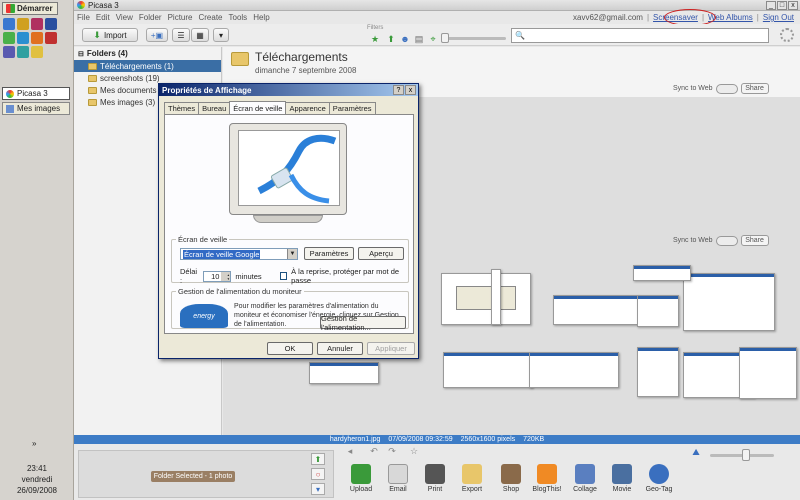 This screenshot has width=800, height=500. What do you see at coordinates (778, 17) in the screenshot?
I see `sign-out-link: Sign Out` at bounding box center [778, 17].